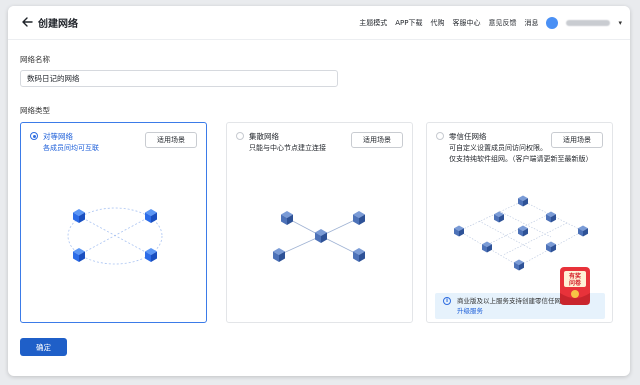  What do you see at coordinates (552, 22) in the screenshot?
I see `avatar` at bounding box center [552, 22].